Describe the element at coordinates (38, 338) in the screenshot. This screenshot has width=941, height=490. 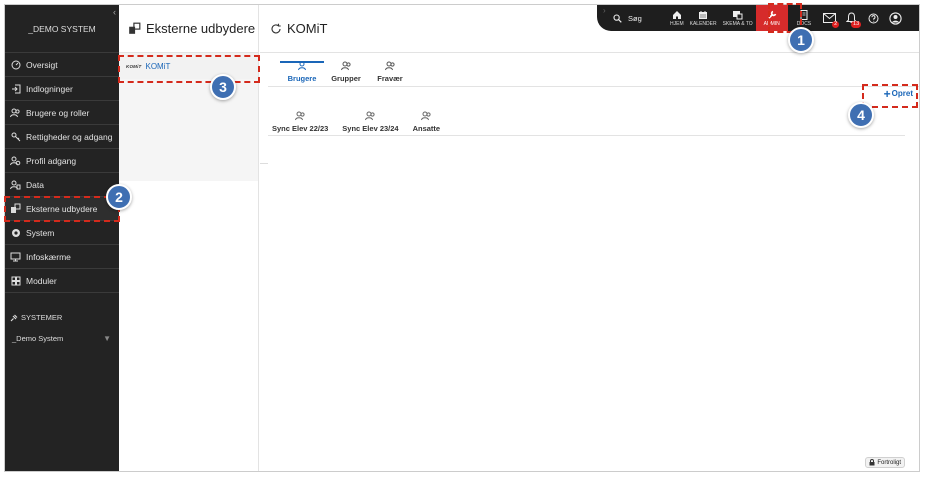
I see `system-selector-value: _Demo System` at that location.